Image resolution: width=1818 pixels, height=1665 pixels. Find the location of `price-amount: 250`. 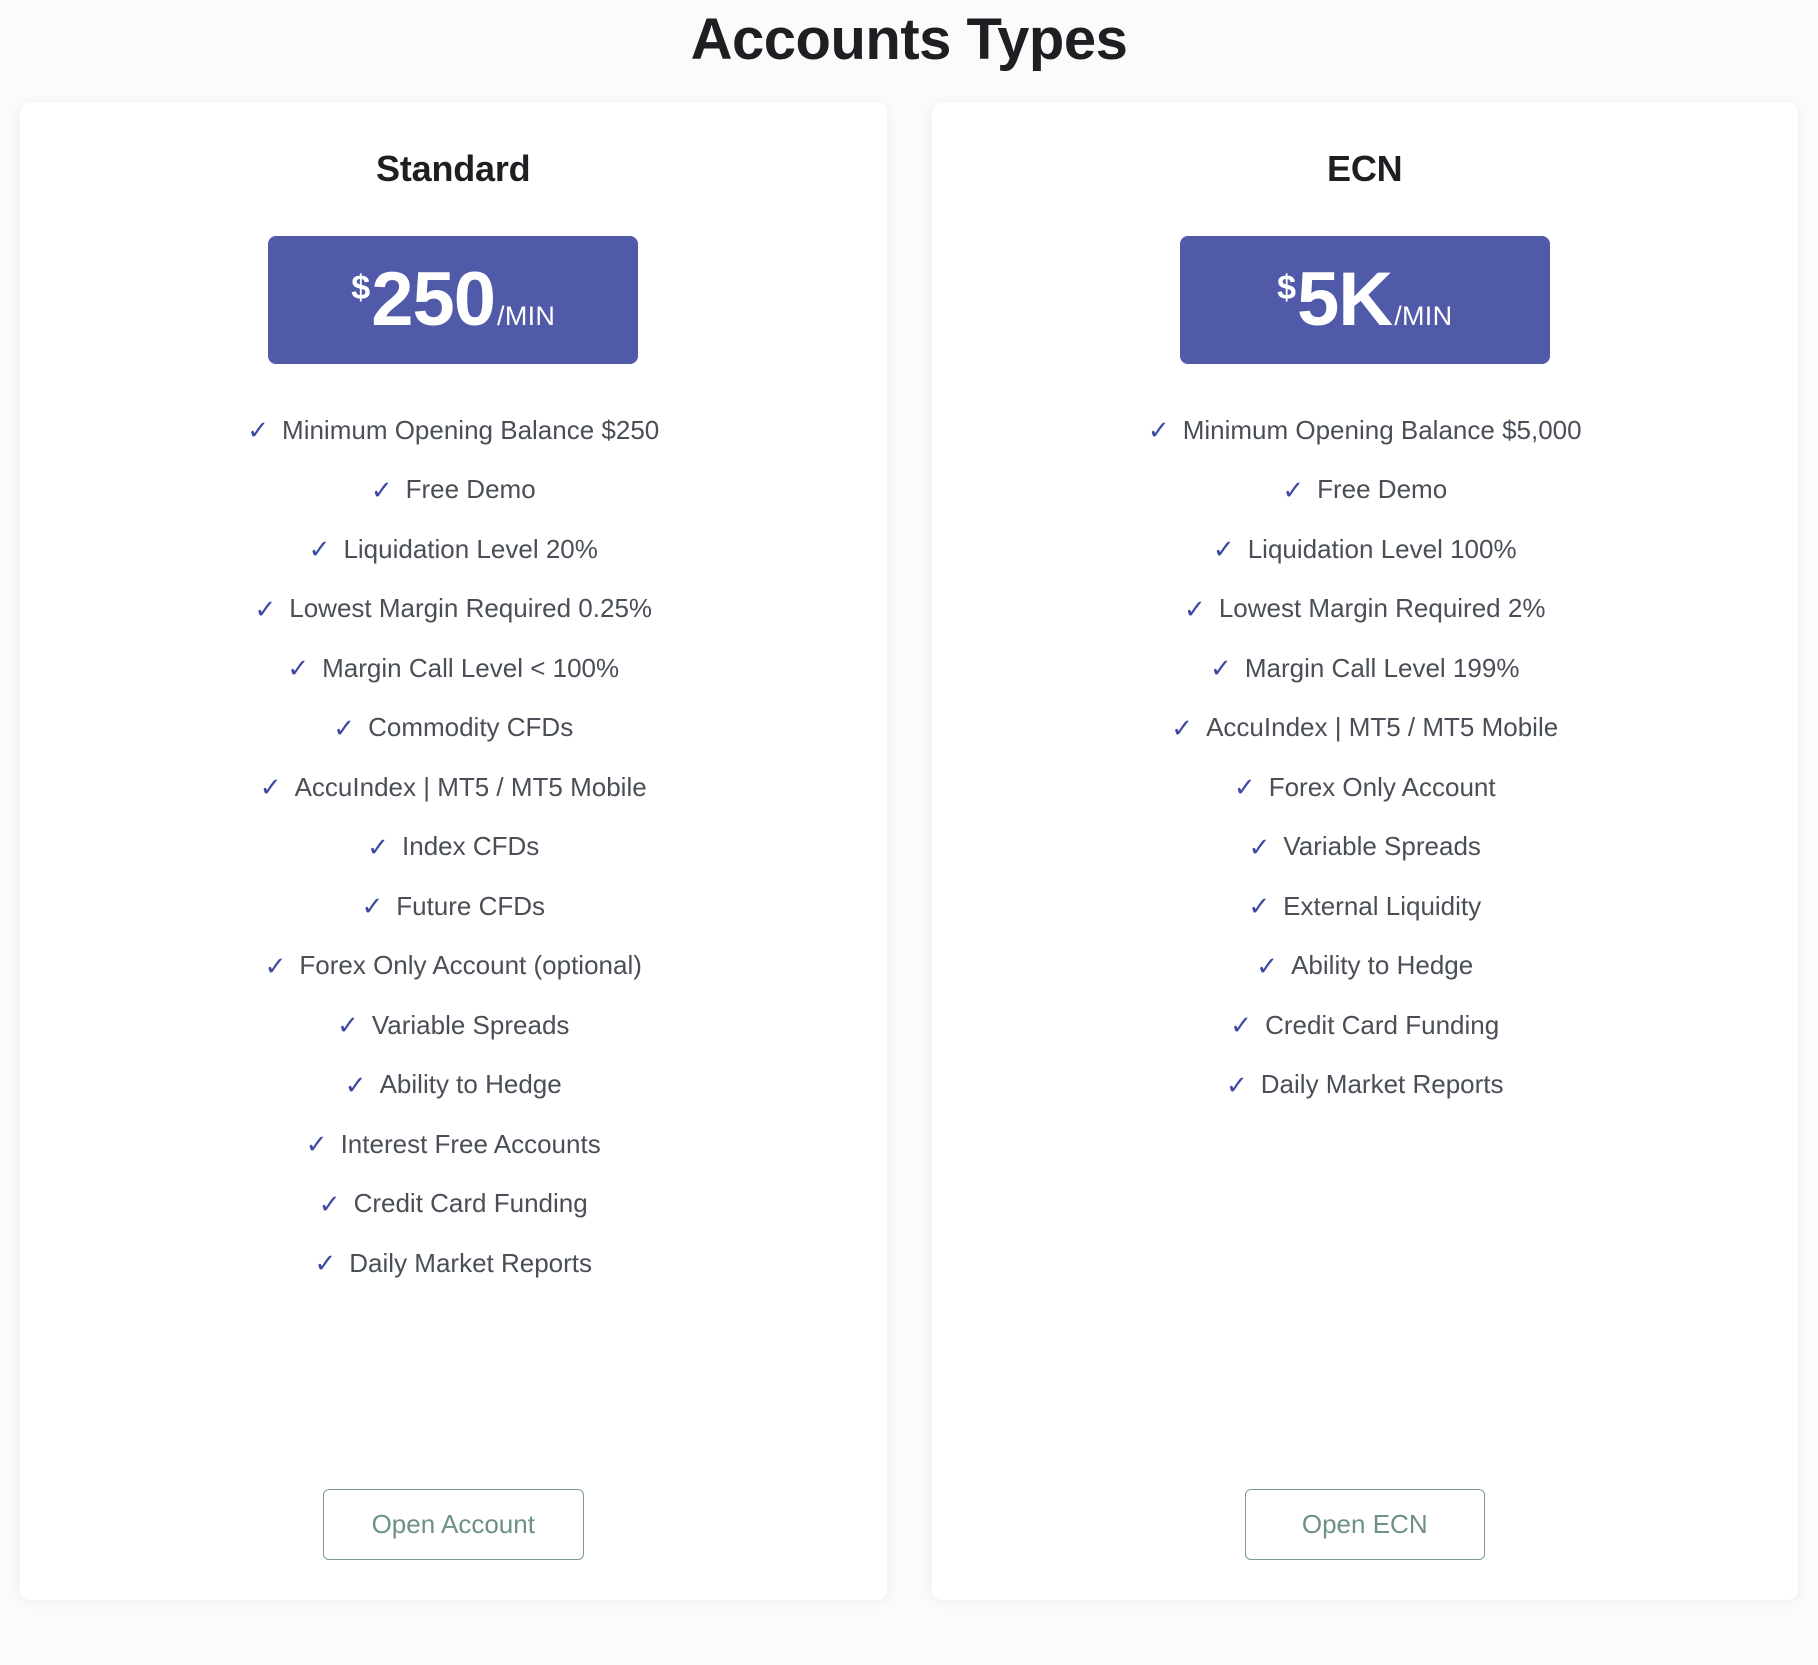

price-amount: 250 is located at coordinates (433, 300).